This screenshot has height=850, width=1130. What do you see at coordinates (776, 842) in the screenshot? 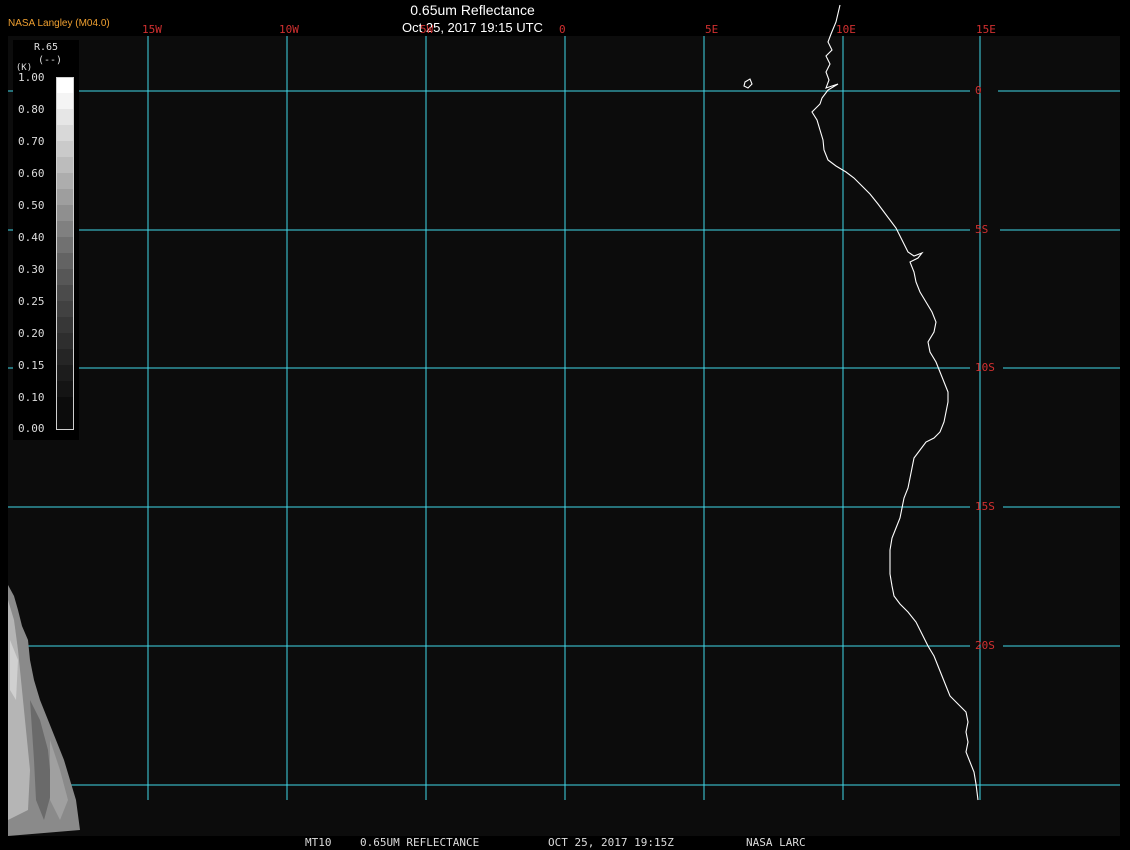
I see `footer-source: NASA LARC` at bounding box center [776, 842].